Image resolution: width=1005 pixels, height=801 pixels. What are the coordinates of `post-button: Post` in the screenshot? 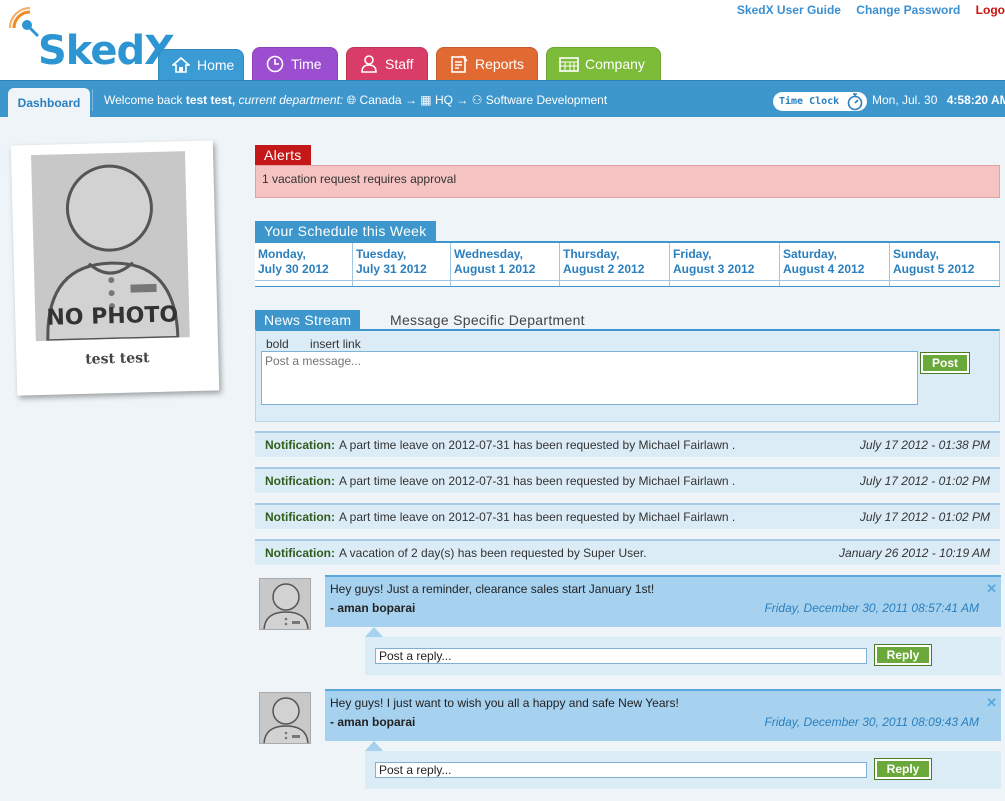 It's located at (945, 363).